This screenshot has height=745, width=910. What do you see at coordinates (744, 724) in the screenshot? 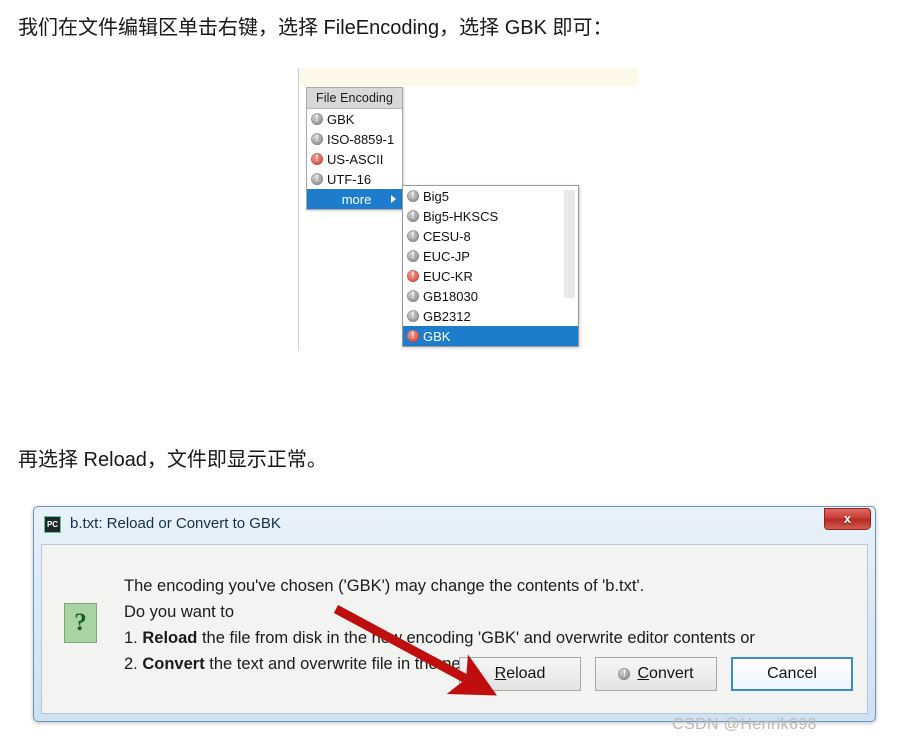
I see `csdn-watermark: CSDN @Henrik698` at bounding box center [744, 724].